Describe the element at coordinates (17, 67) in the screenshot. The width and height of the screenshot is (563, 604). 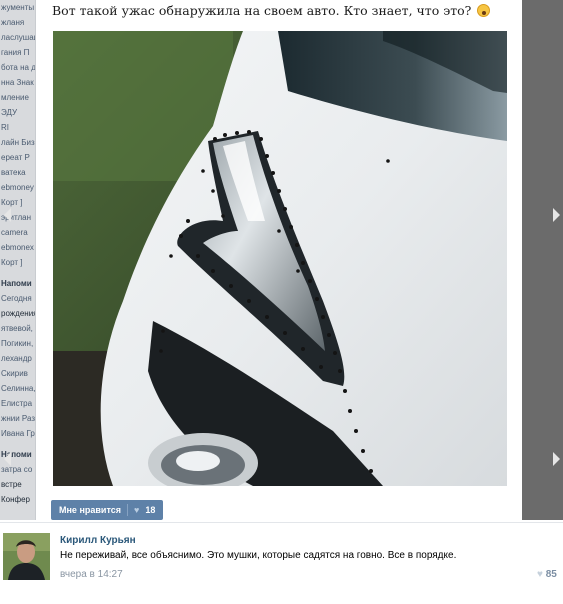
I see `sidebar-item: бота на д` at that location.